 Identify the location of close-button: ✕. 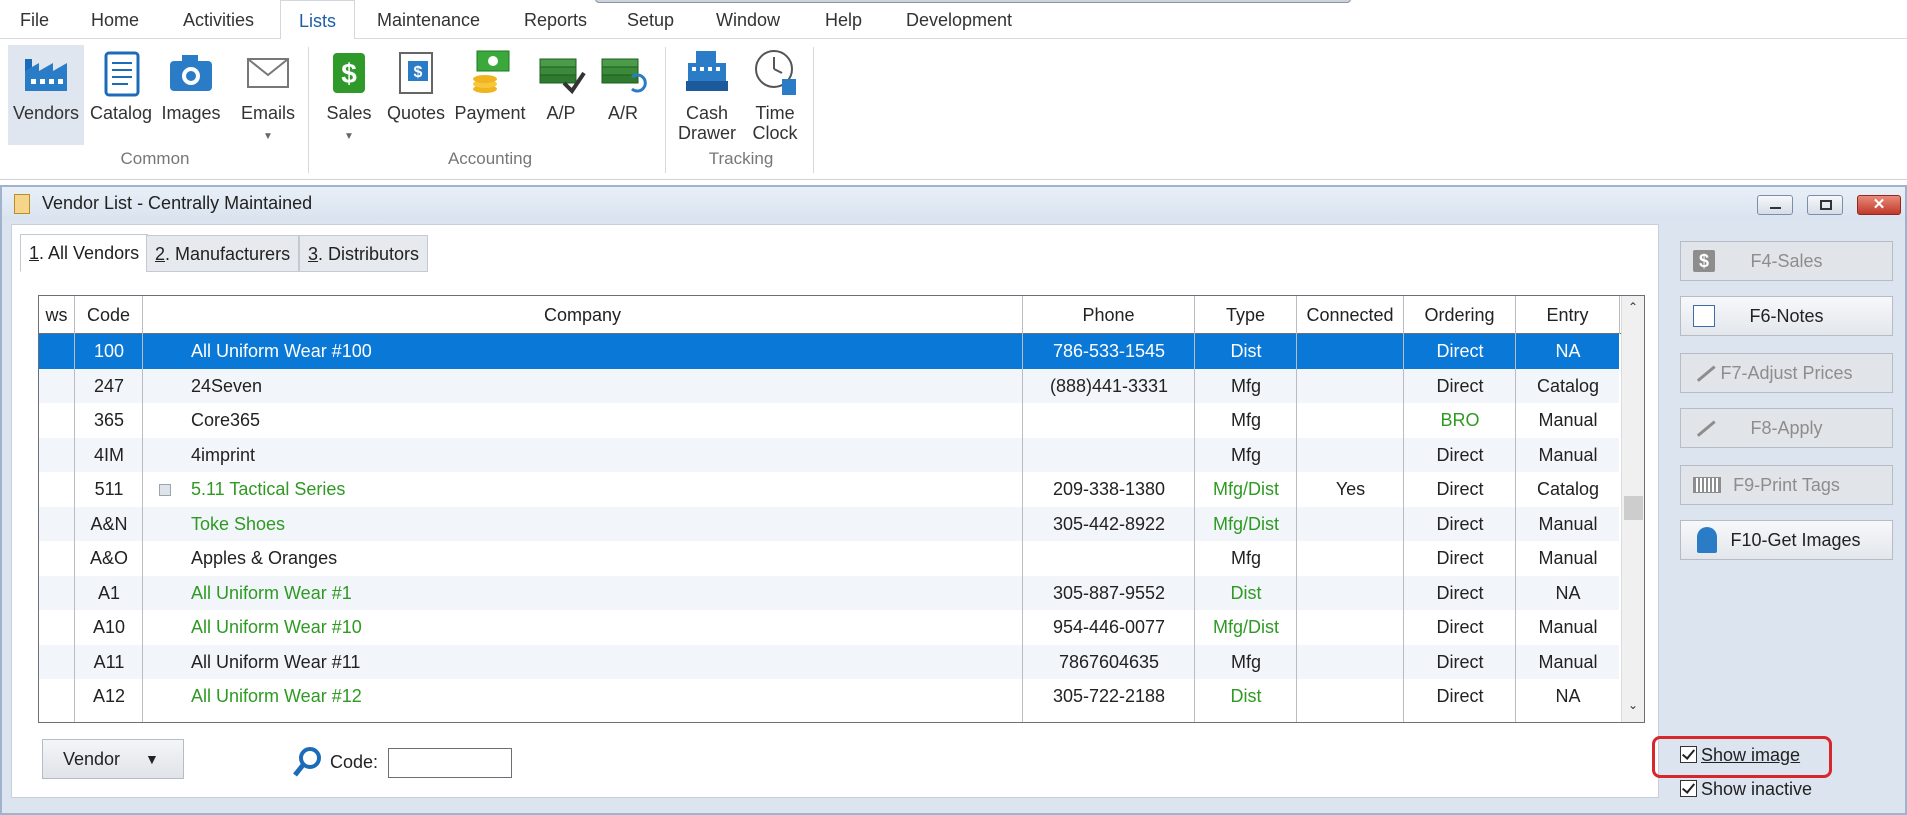
(1879, 205).